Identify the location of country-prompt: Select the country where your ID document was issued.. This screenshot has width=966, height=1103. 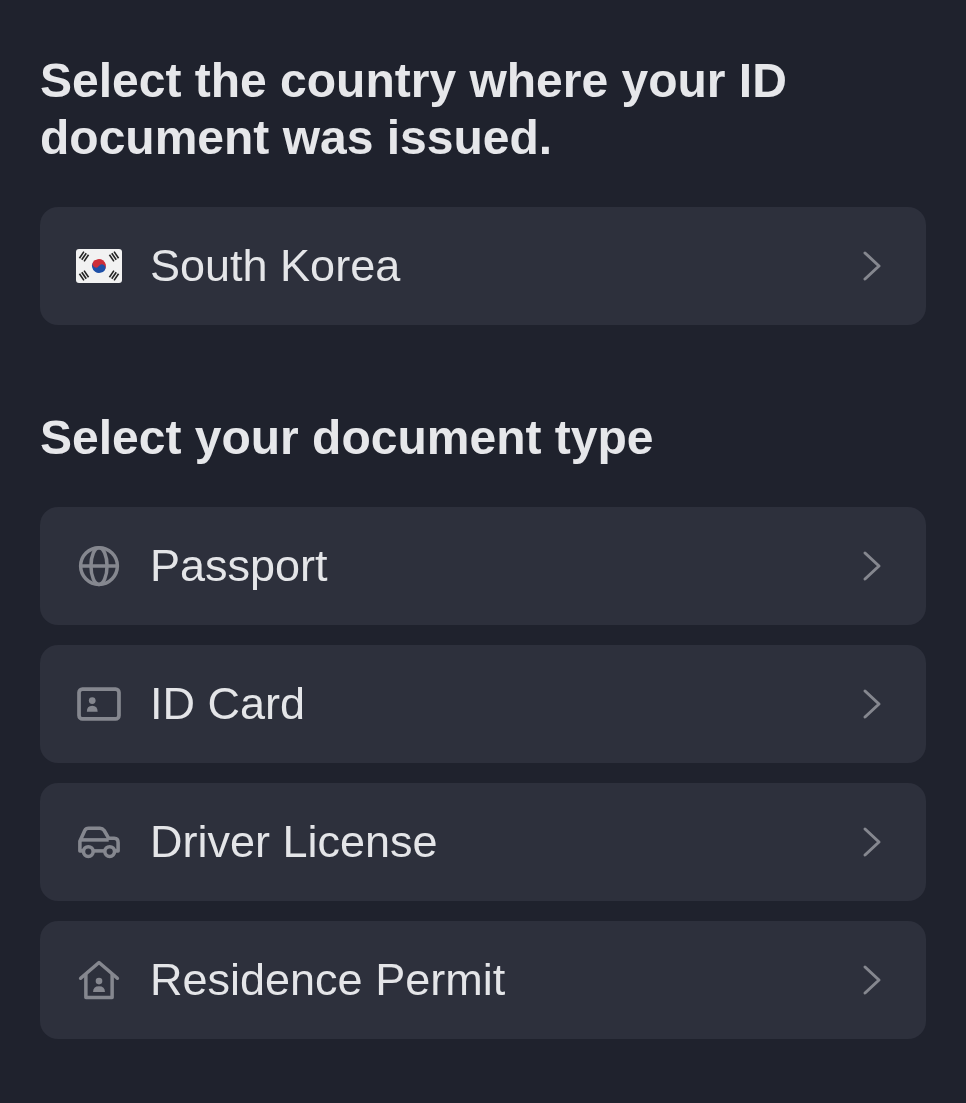
(414, 109).